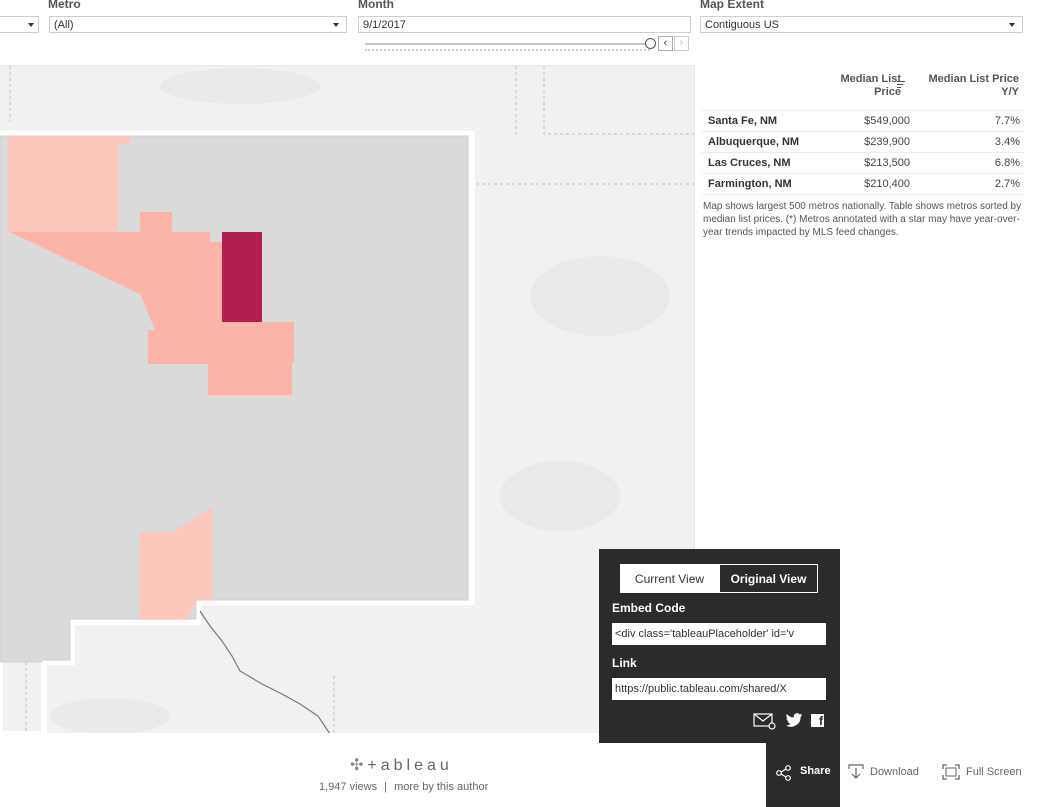 Image resolution: width=1046 pixels, height=807 pixels. I want to click on link-label: Link, so click(624, 663).